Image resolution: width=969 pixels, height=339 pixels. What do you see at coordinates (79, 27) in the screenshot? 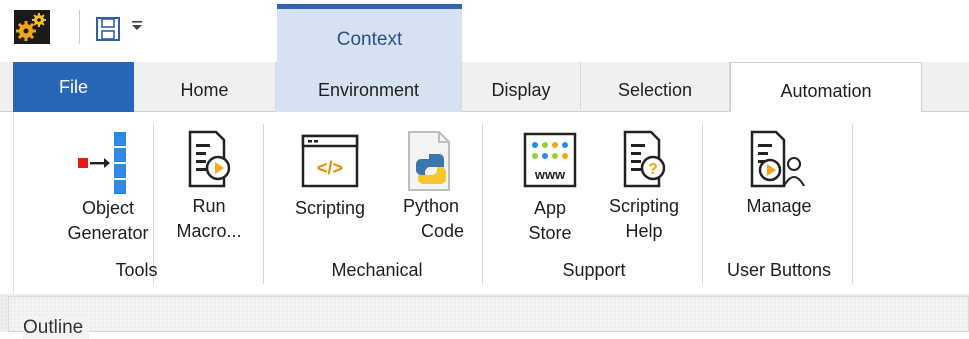
I see `quick-access-divider` at bounding box center [79, 27].